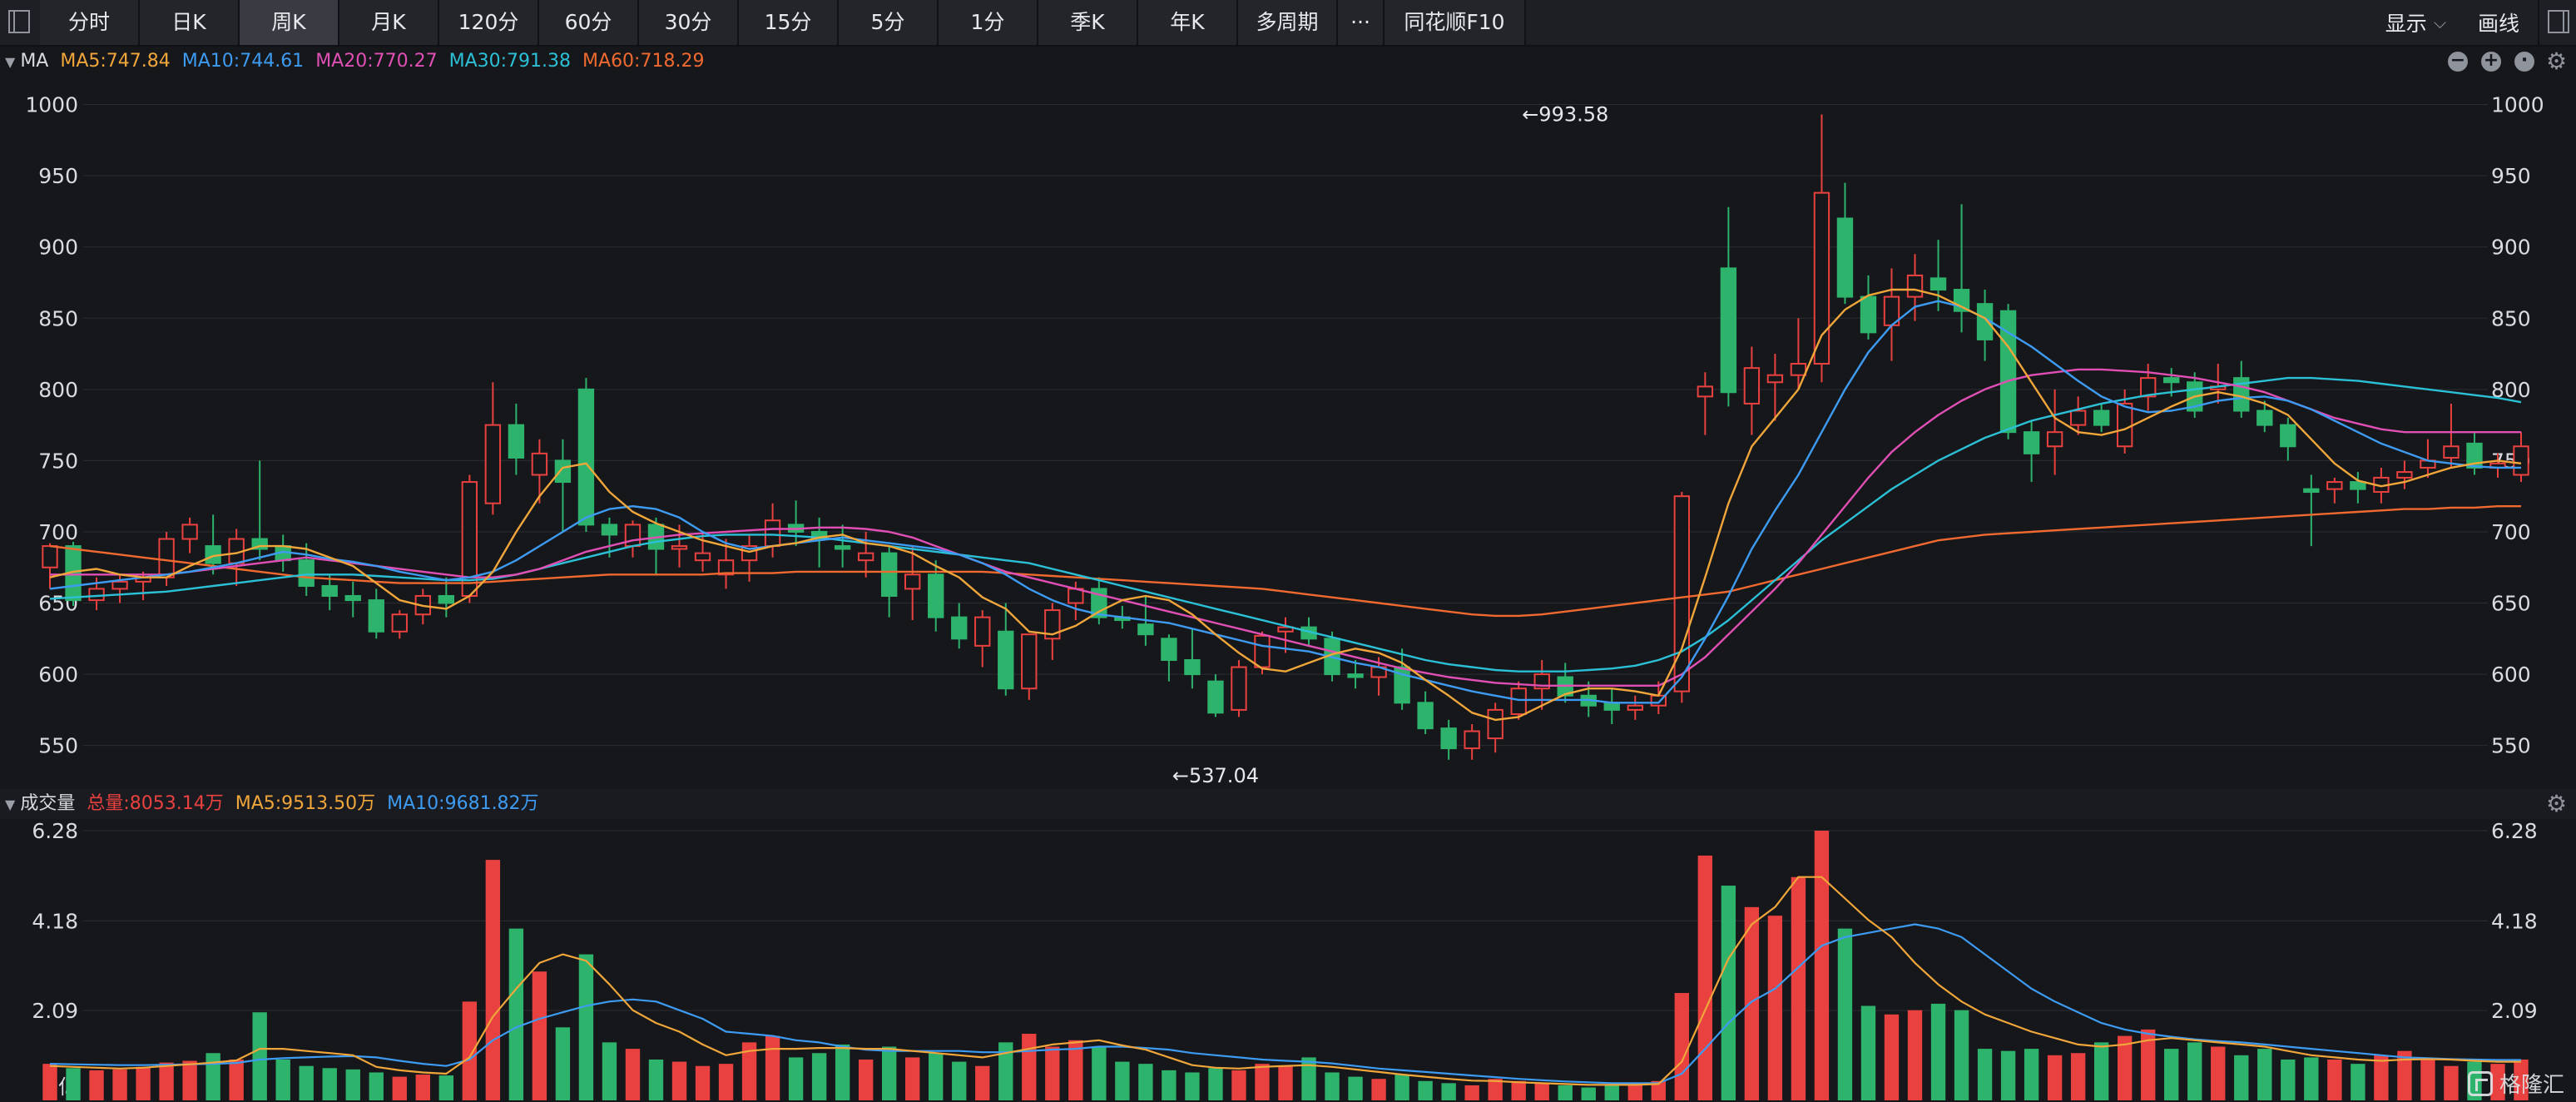  I want to click on price-tick-right: 550, so click(2511, 746).